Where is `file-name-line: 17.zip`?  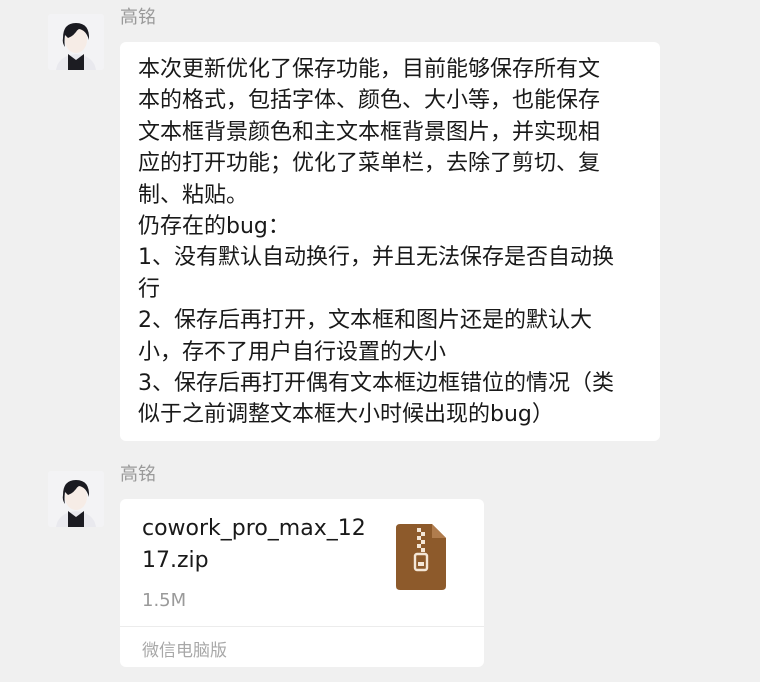
file-name-line: 17.zip is located at coordinates (175, 560).